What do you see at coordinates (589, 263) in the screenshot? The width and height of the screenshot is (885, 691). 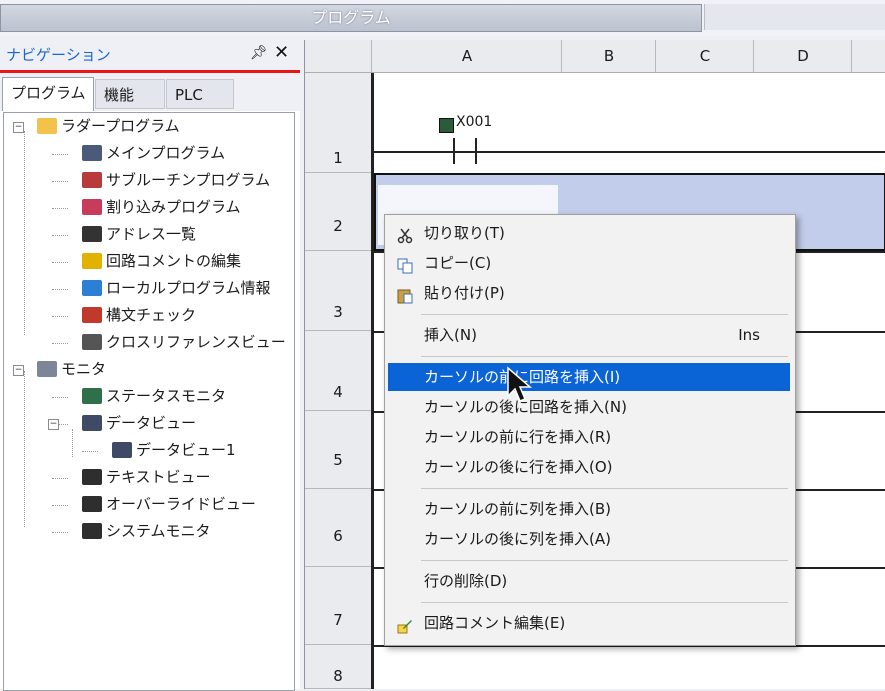 I see `menu-item: コピー(C)` at bounding box center [589, 263].